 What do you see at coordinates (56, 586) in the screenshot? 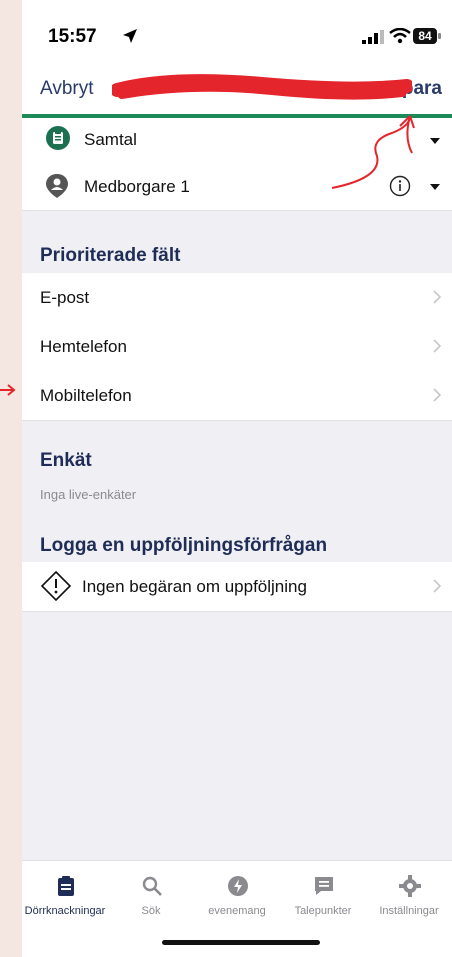
I see `warning-icon` at bounding box center [56, 586].